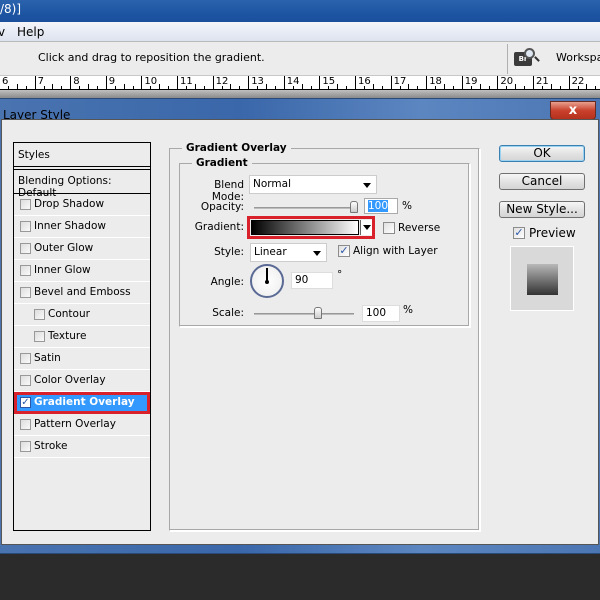 The width and height of the screenshot is (600, 600). Describe the element at coordinates (398, 83) in the screenshot. I see `ruler-label: 17` at that location.